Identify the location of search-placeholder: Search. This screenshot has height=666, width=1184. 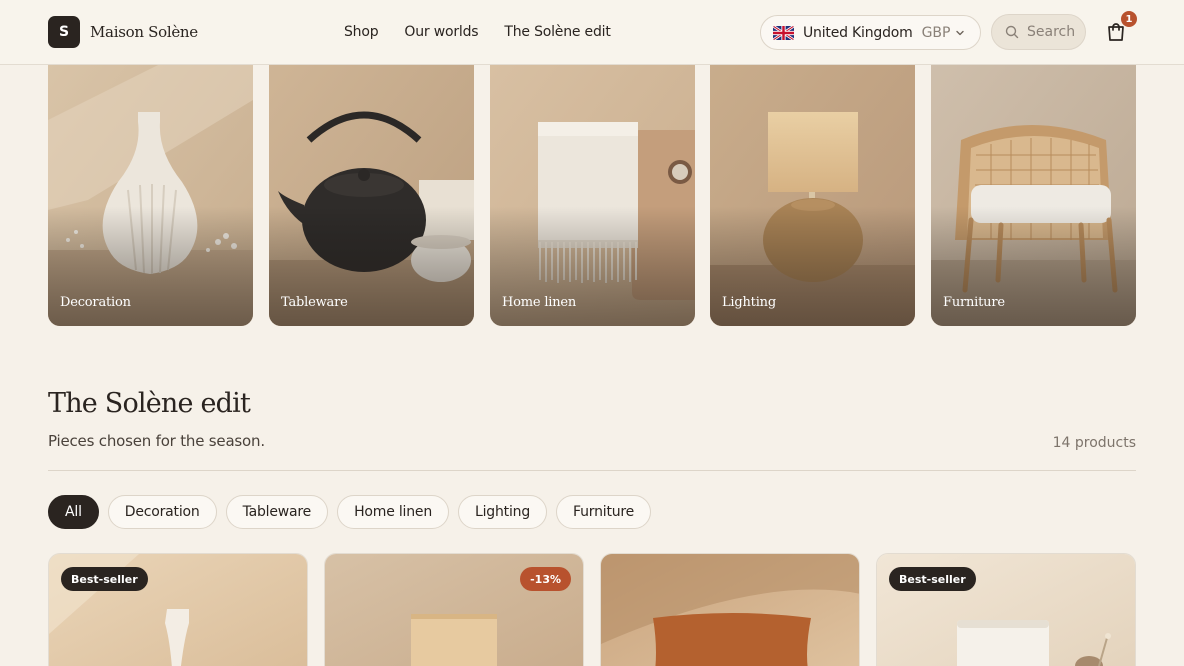
(1051, 32).